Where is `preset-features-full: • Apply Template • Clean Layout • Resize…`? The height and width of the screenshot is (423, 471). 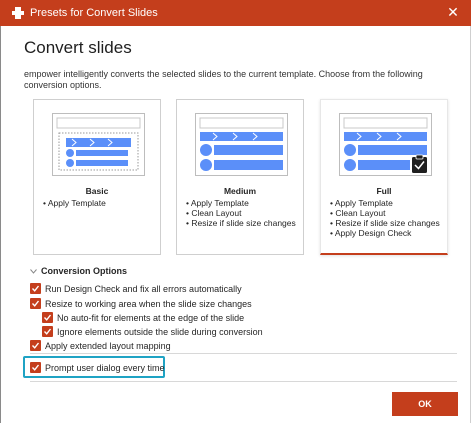 preset-features-full: • Apply Template • Clean Layout • Resize… is located at coordinates (385, 218).